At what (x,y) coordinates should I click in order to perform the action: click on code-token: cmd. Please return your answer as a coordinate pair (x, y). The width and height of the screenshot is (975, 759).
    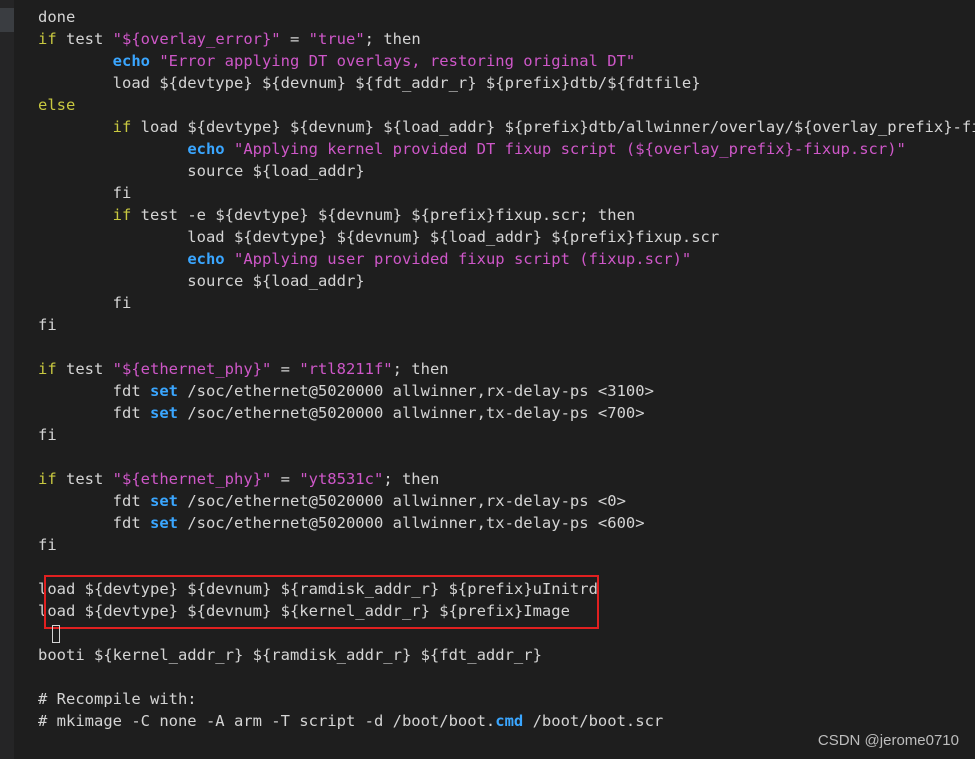
    Looking at the image, I should click on (509, 721).